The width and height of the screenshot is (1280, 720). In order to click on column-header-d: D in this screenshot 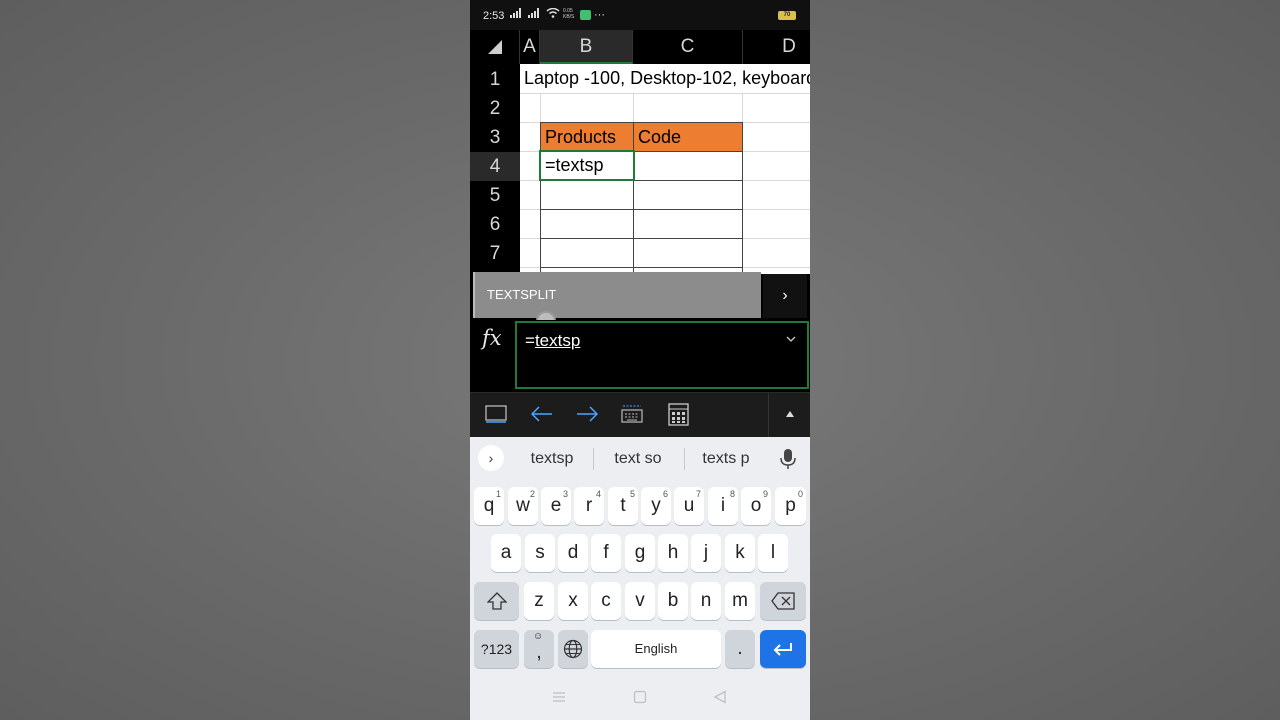, I will do `click(776, 47)`.